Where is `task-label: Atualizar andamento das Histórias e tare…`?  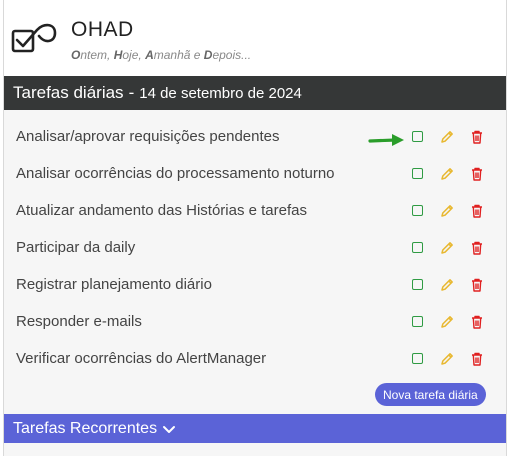
task-label: Atualizar andamento das Histórias e tare… is located at coordinates (161, 210).